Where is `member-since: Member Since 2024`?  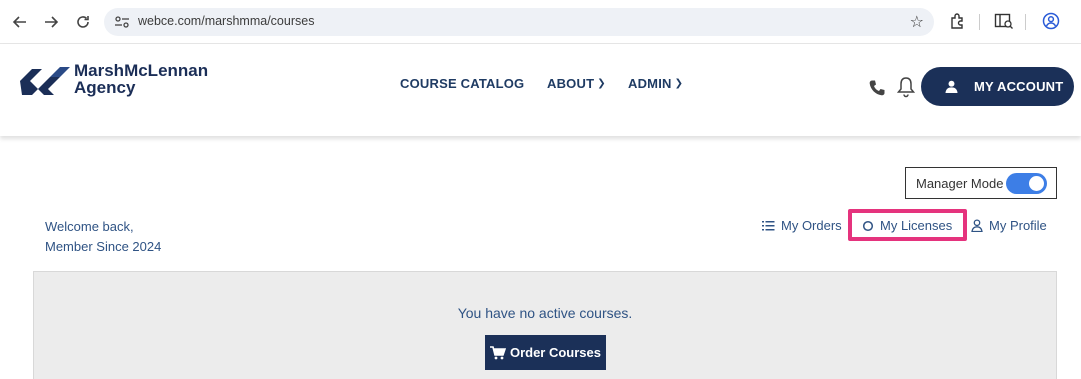 member-since: Member Since 2024 is located at coordinates (103, 246).